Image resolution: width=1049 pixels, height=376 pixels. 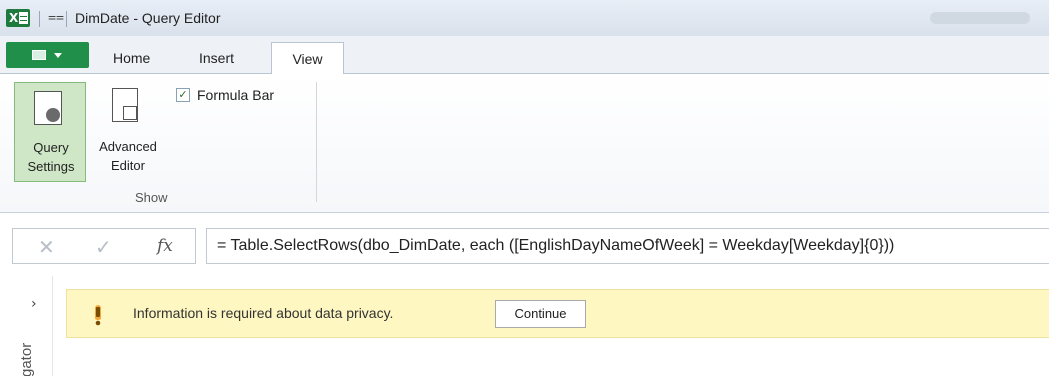 What do you see at coordinates (18, 18) in the screenshot?
I see `excel-icon: X` at bounding box center [18, 18].